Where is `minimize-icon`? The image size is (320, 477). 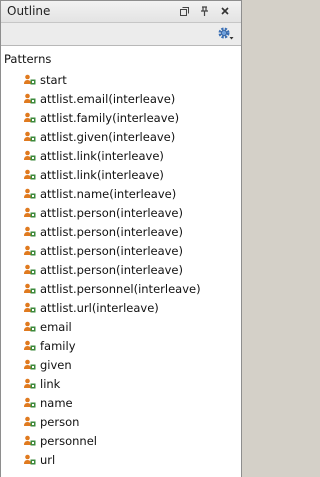 minimize-icon is located at coordinates (184, 11).